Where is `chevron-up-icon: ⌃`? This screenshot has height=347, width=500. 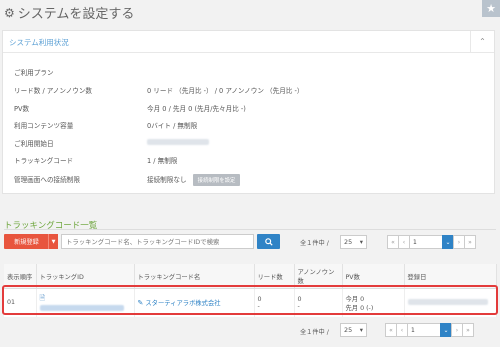
chevron-up-icon: ⌃ is located at coordinates (482, 41).